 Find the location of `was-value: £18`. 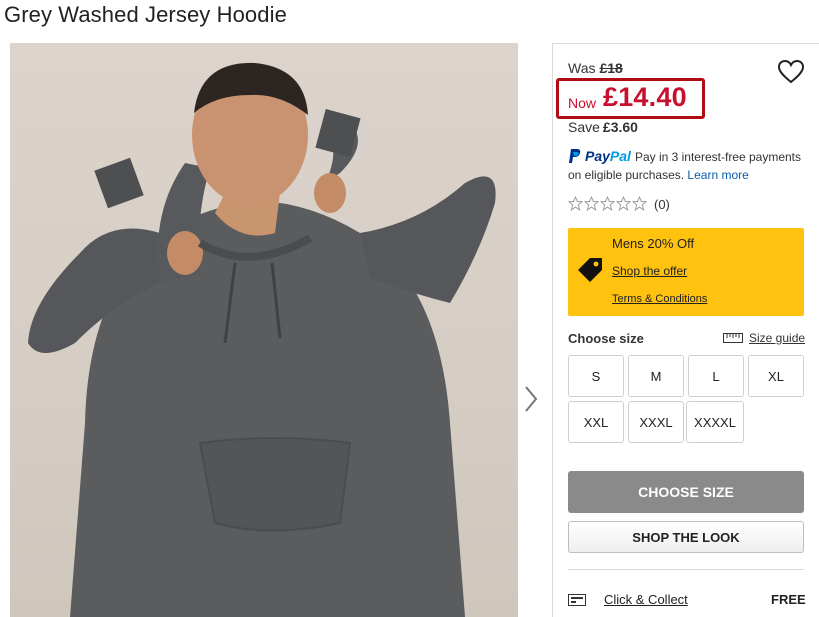

was-value: £18 is located at coordinates (611, 68).